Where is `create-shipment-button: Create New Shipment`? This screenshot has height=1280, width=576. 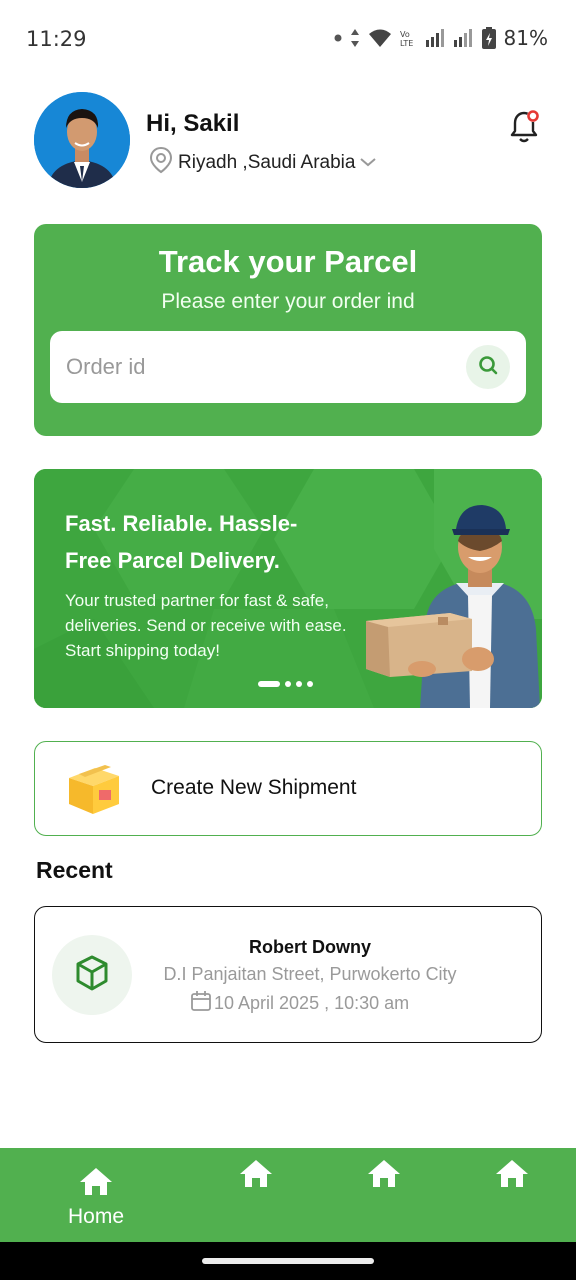
create-shipment-button: Create New Shipment is located at coordinates (288, 788).